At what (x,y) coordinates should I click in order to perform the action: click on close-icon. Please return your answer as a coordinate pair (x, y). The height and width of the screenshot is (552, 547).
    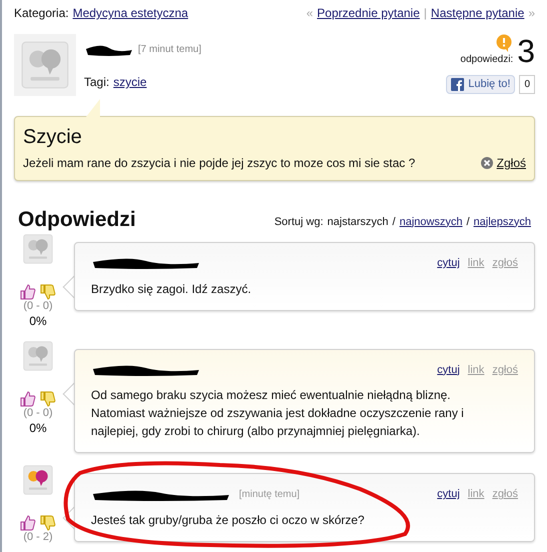
    Looking at the image, I should click on (486, 163).